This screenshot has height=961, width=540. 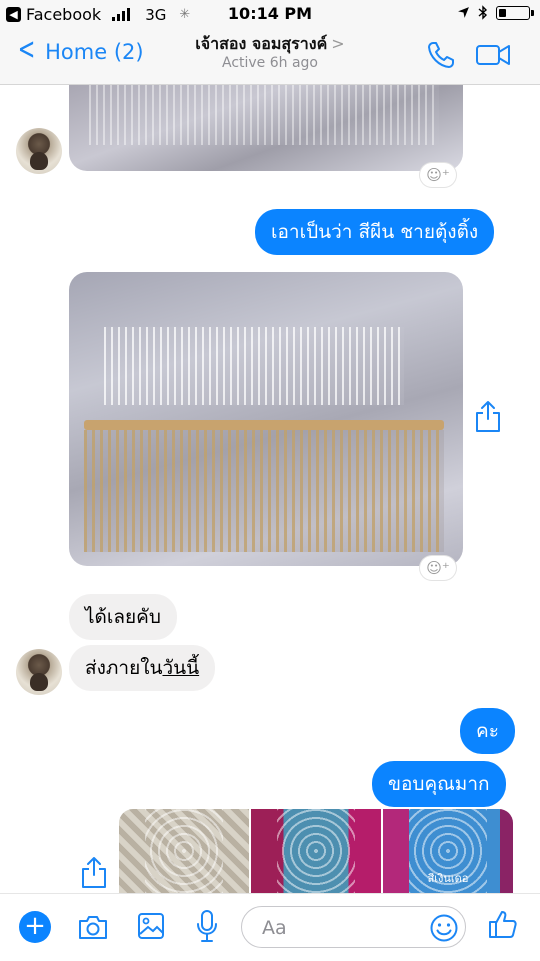 I want to click on message-text: เอาเป็นว่า สีผีน ชายตุ้งติ้ง, so click(x=375, y=232).